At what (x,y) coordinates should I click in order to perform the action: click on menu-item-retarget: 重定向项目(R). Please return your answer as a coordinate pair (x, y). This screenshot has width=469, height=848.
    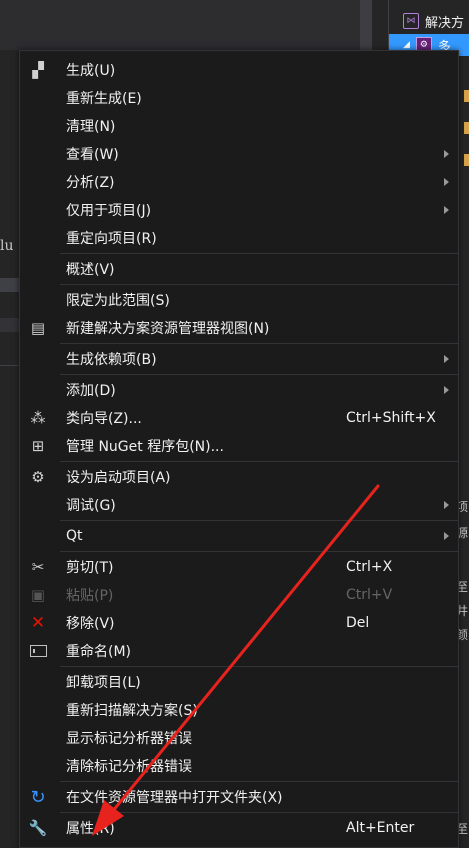
    Looking at the image, I should click on (239, 238).